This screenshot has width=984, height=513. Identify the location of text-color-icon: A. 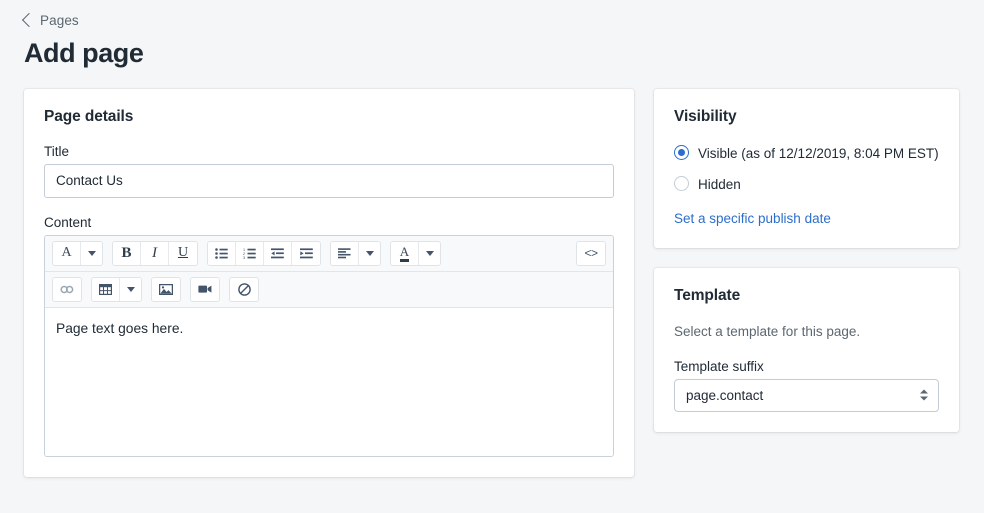
(404, 253).